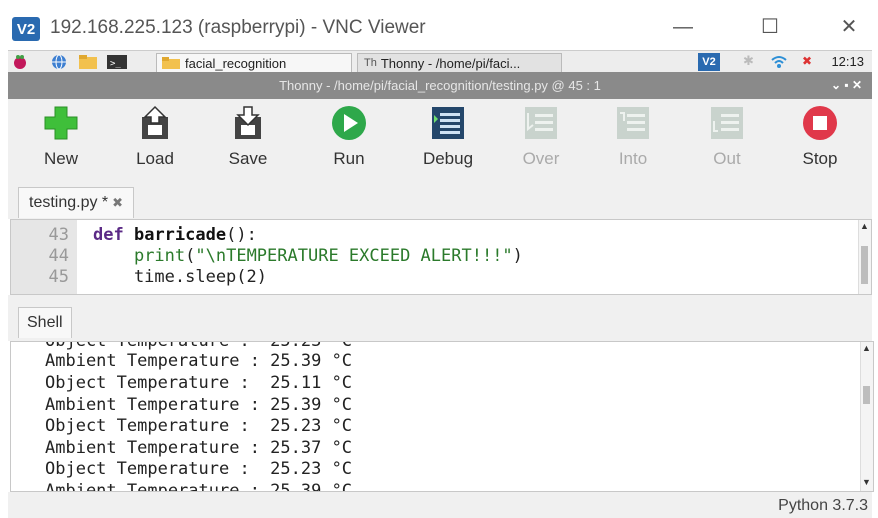 The width and height of the screenshot is (878, 518). Describe the element at coordinates (846, 85) in the screenshot. I see `thonny-window-controls: ⌄ ▪ ✕` at that location.